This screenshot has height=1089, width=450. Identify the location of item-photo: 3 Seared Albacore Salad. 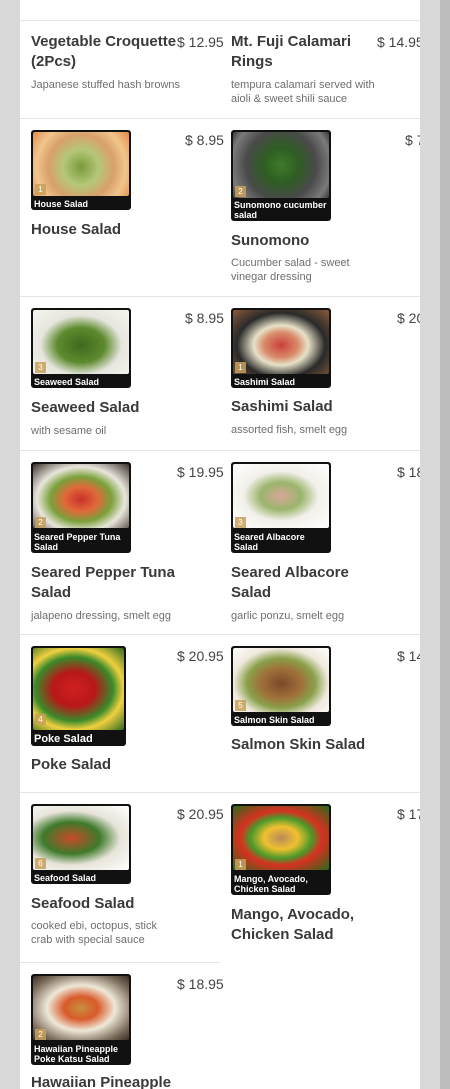
(281, 507).